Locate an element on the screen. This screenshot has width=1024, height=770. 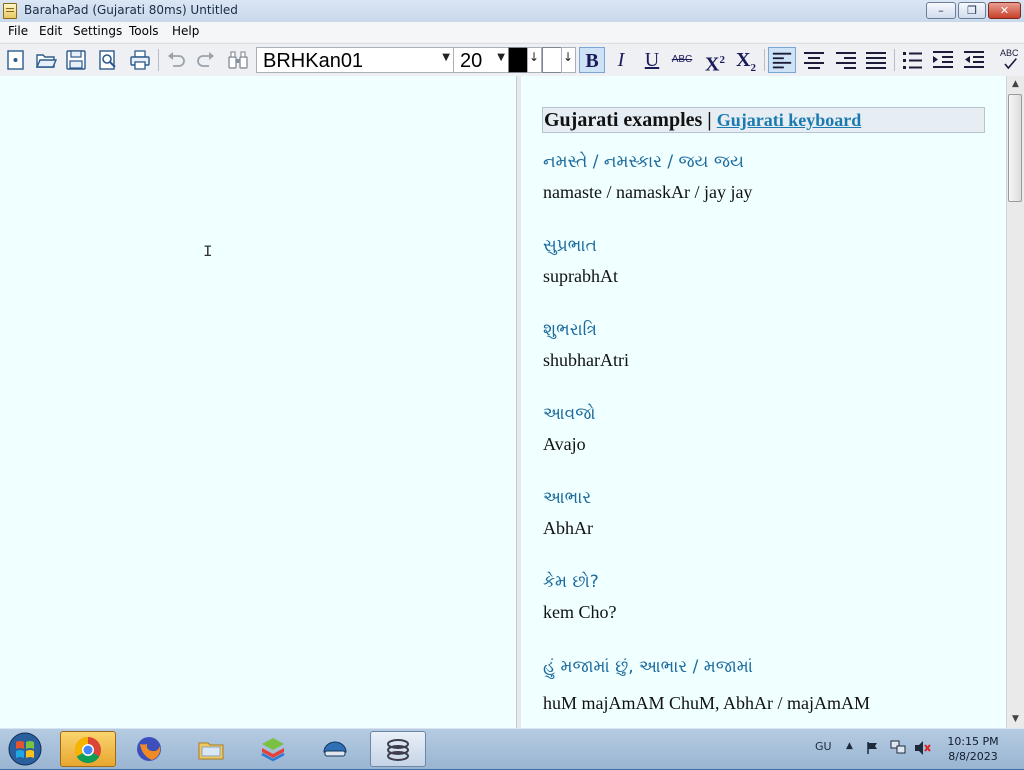
vpn-taskbar-button is located at coordinates (336, 749).